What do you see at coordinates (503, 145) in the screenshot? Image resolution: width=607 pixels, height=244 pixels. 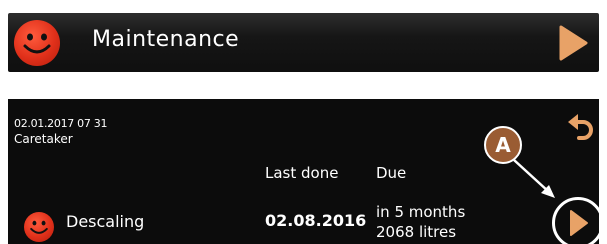 I see `callout-marker: A` at bounding box center [503, 145].